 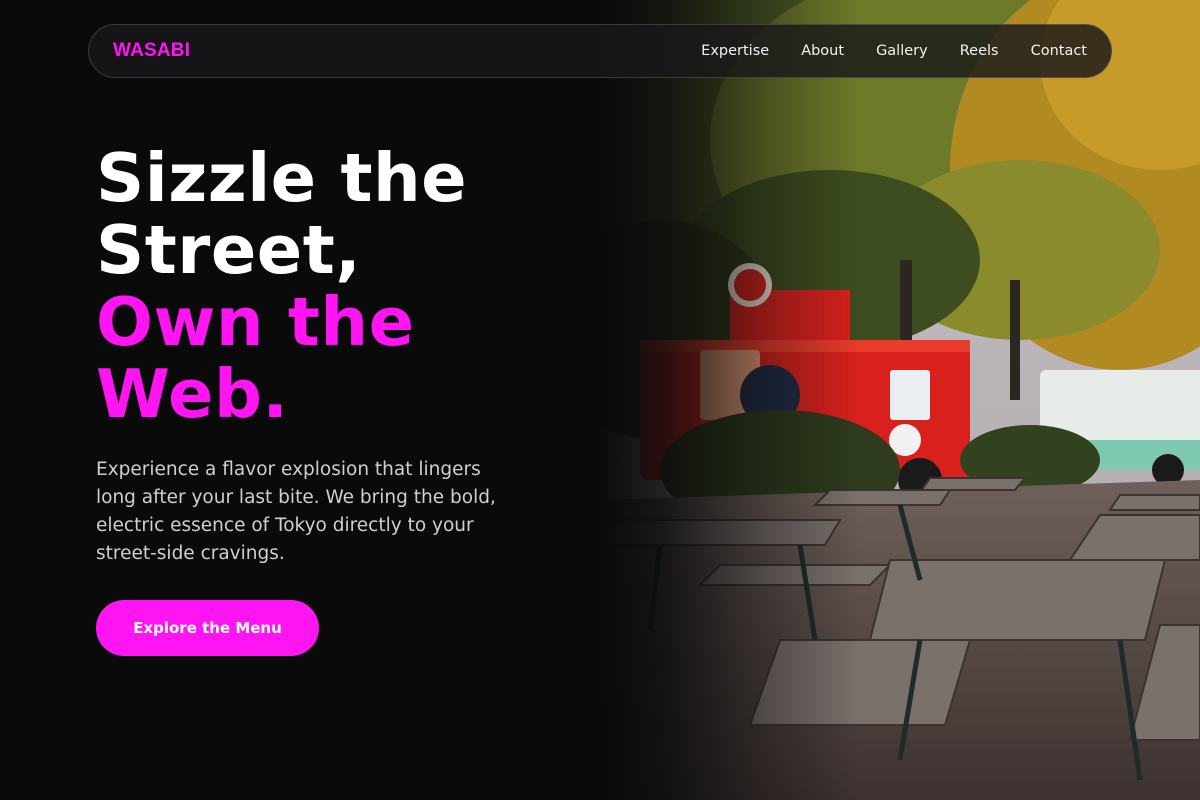 What do you see at coordinates (902, 51) in the screenshot?
I see `nav-link-gallery: Gallery` at bounding box center [902, 51].